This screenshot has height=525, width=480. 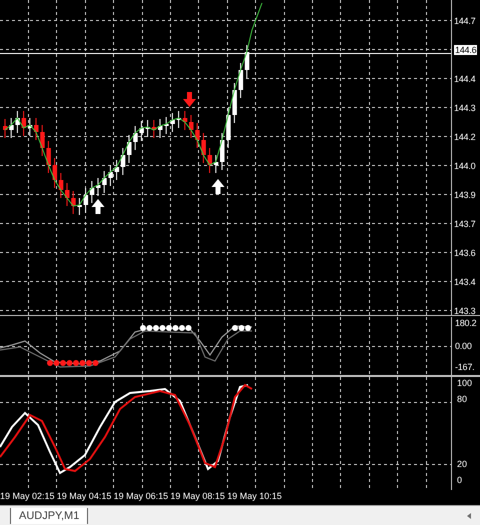 I want to click on time-label: 19 May 08:15, so click(x=197, y=496).